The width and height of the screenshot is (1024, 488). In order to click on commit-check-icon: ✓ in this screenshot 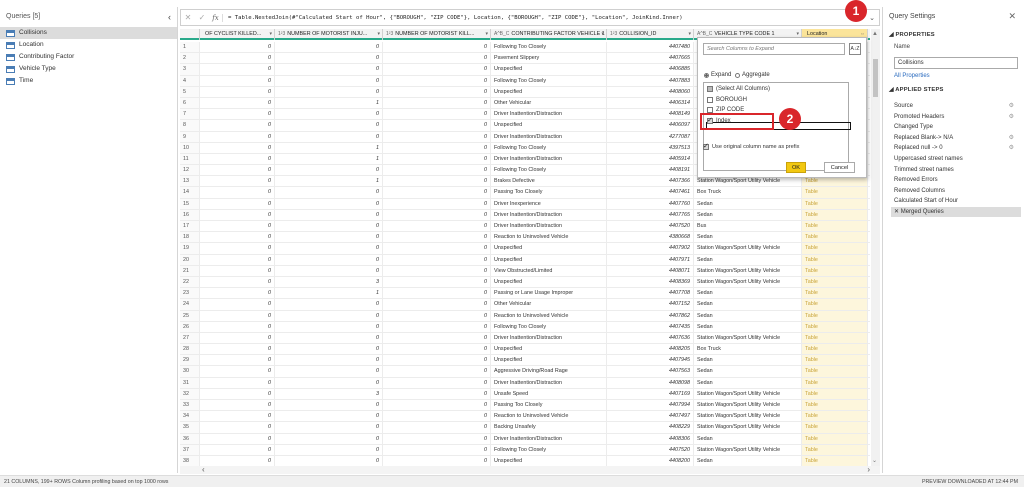, I will do `click(202, 17)`.